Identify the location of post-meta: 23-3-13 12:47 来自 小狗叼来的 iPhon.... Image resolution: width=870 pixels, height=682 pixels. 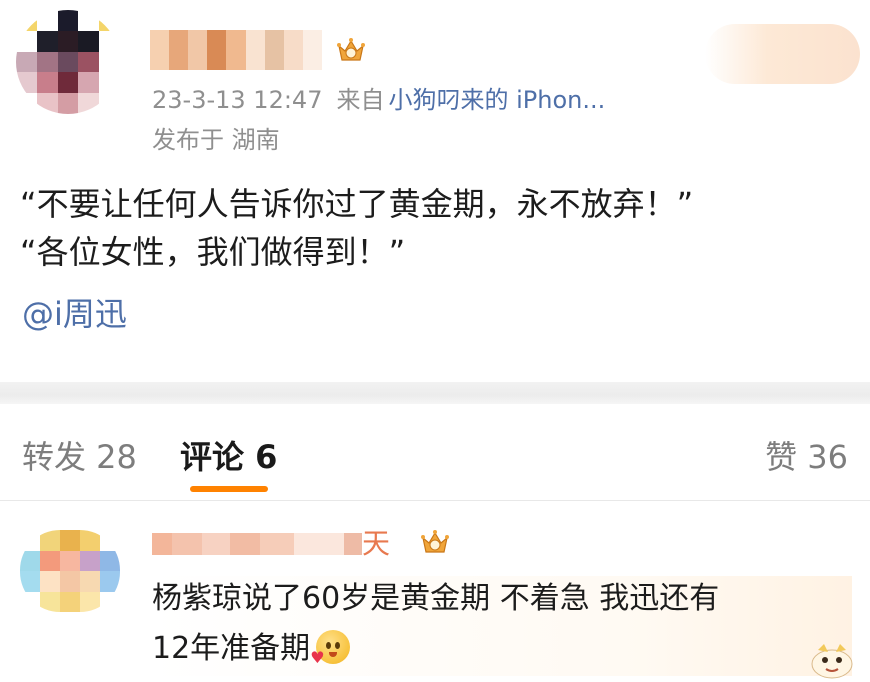
(378, 97).